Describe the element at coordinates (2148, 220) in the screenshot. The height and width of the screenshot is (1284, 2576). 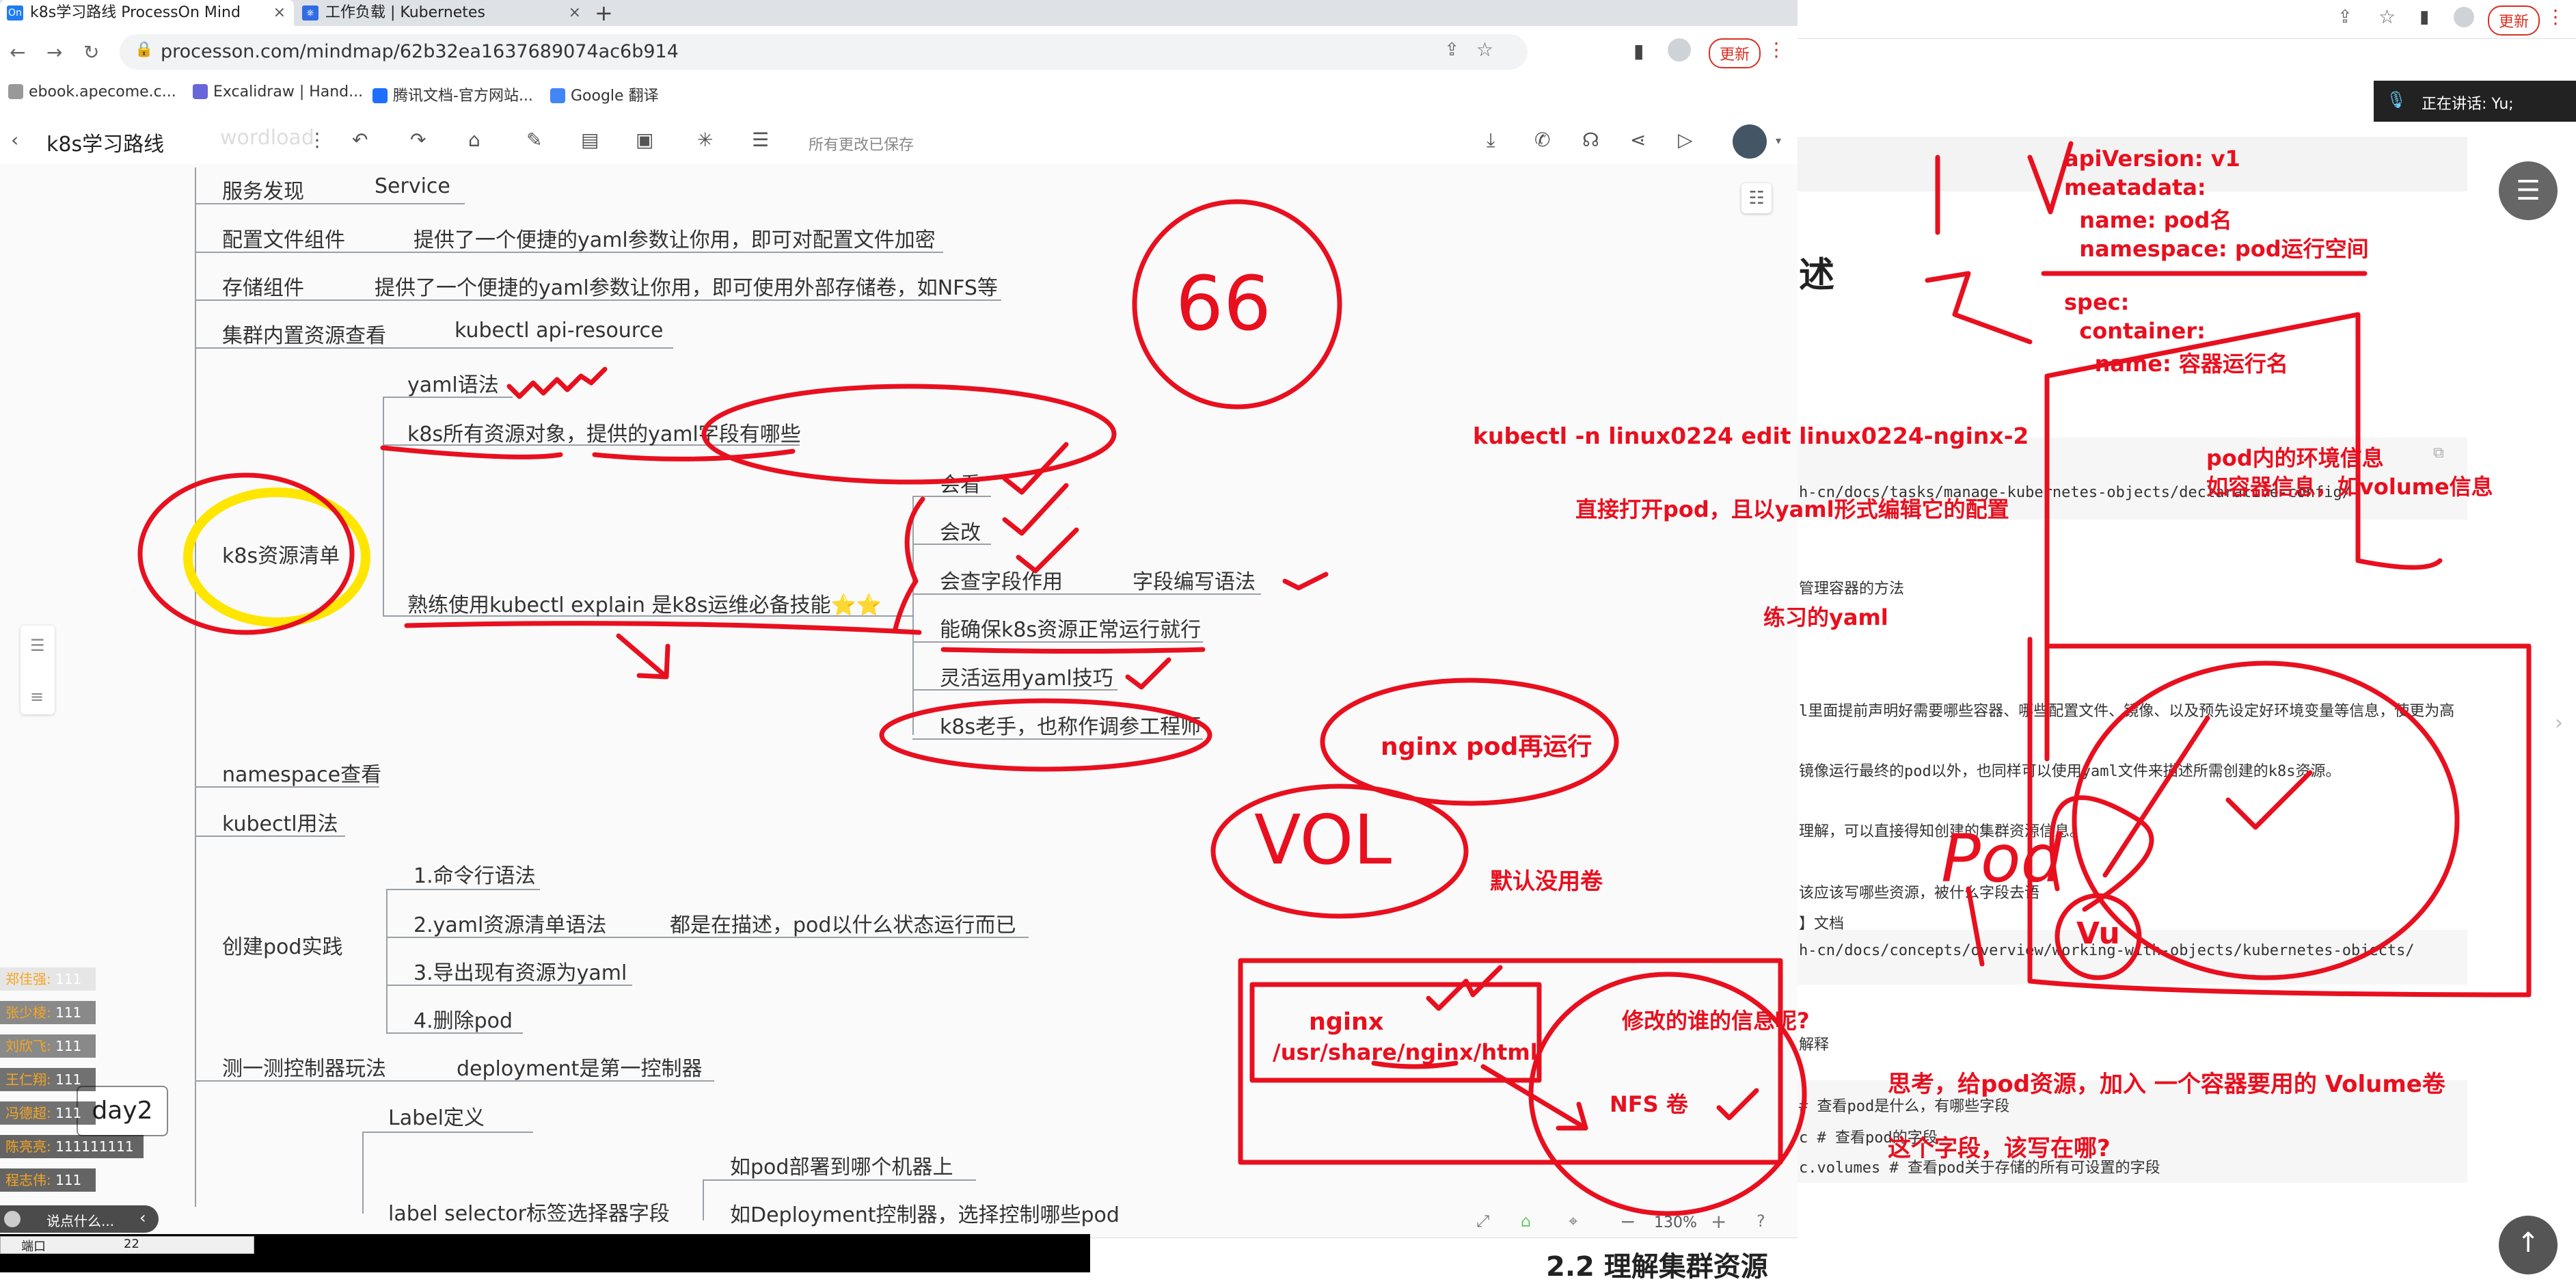
I see `annotation-yaml-line: name: pod名` at that location.